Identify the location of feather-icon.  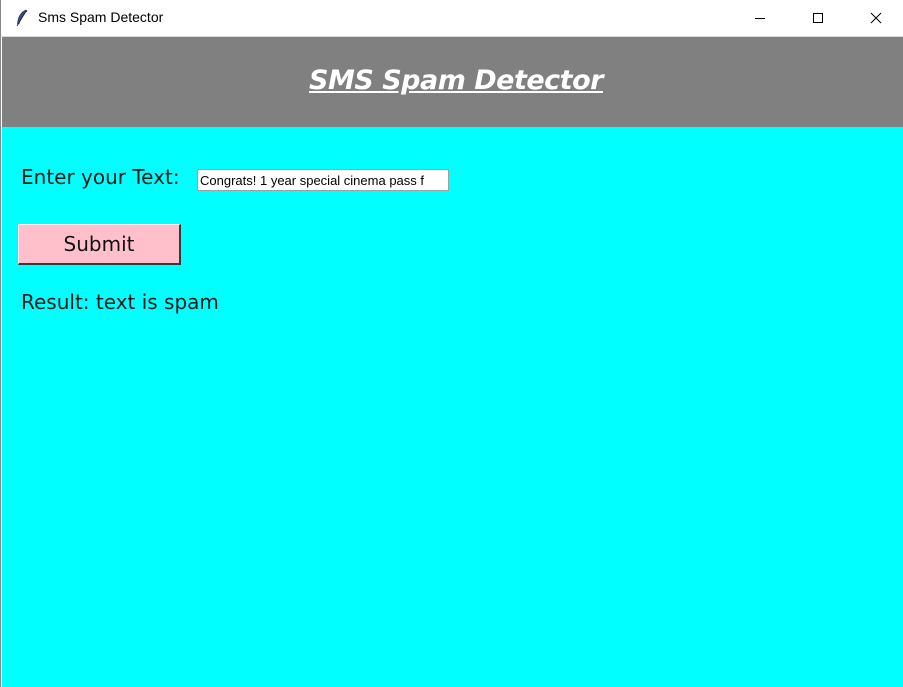
(22, 18).